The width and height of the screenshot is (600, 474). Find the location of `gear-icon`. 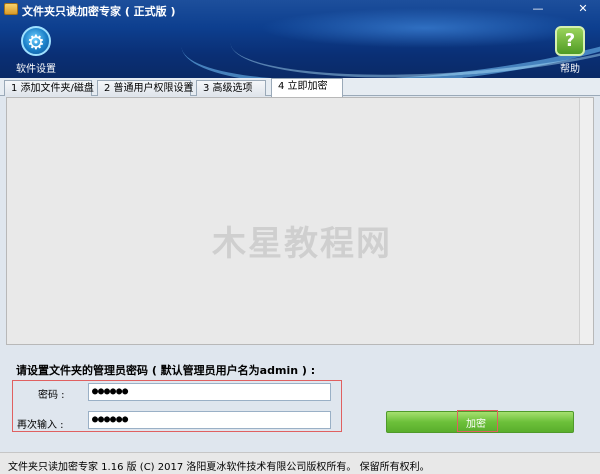

gear-icon is located at coordinates (36, 41).